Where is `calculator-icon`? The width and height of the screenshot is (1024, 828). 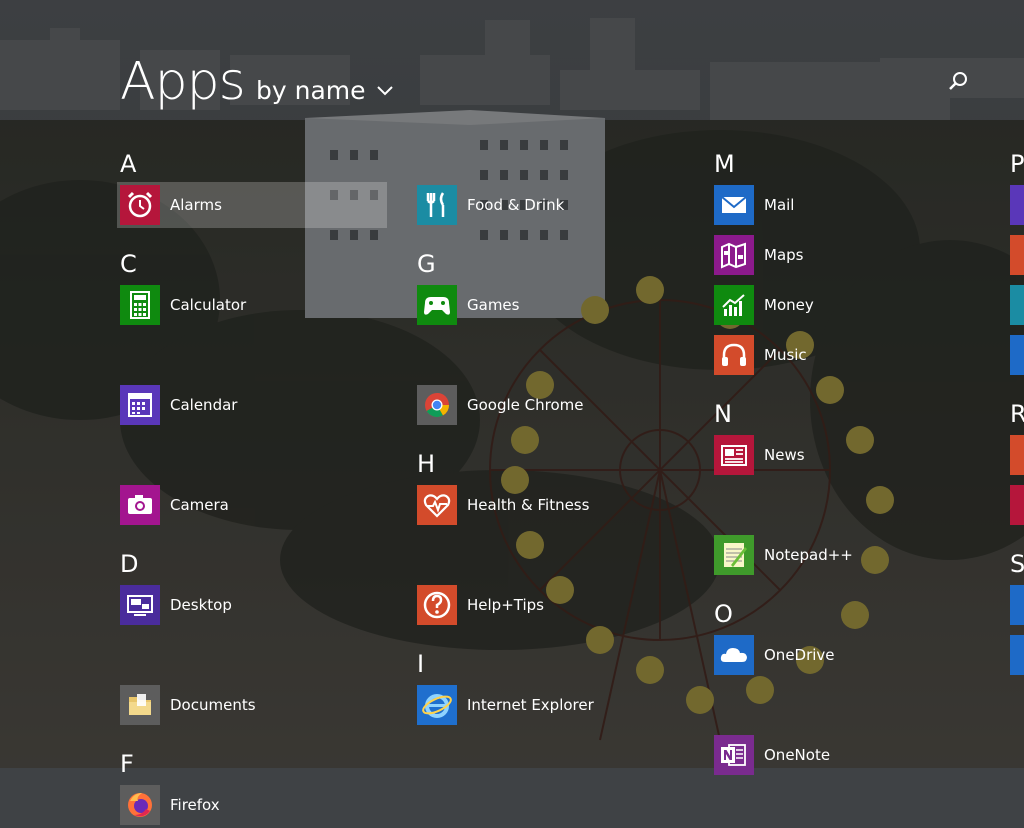 calculator-icon is located at coordinates (140, 305).